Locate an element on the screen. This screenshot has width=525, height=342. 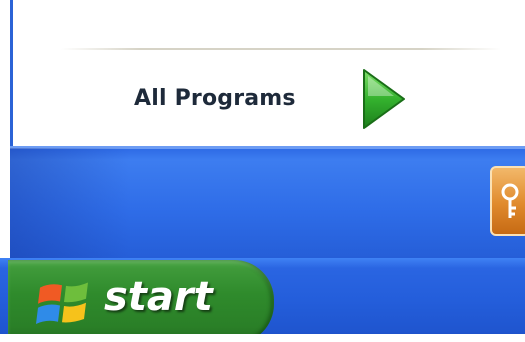
green-right-arrow-icon is located at coordinates (384, 99).